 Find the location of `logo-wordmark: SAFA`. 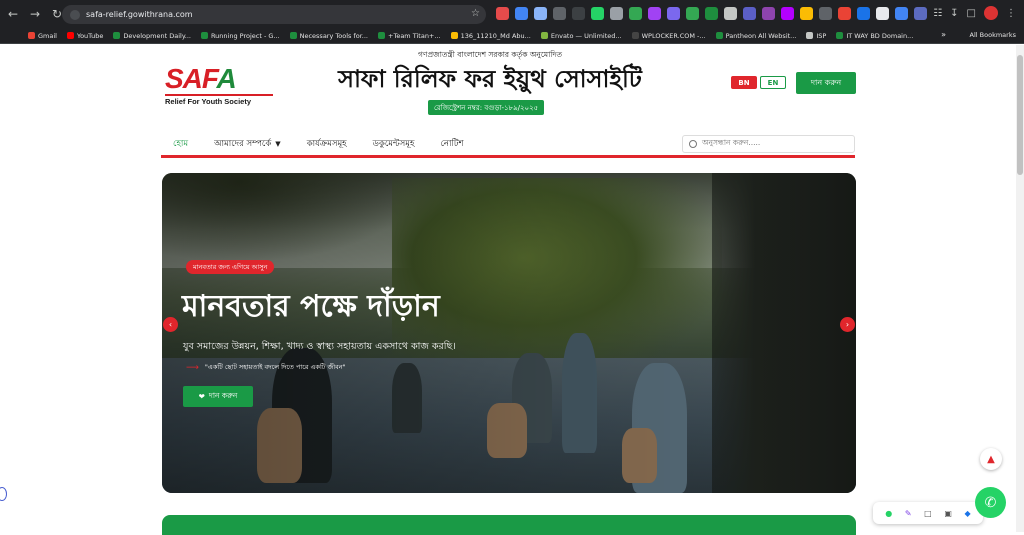

logo-wordmark: SAFA is located at coordinates (219, 79).